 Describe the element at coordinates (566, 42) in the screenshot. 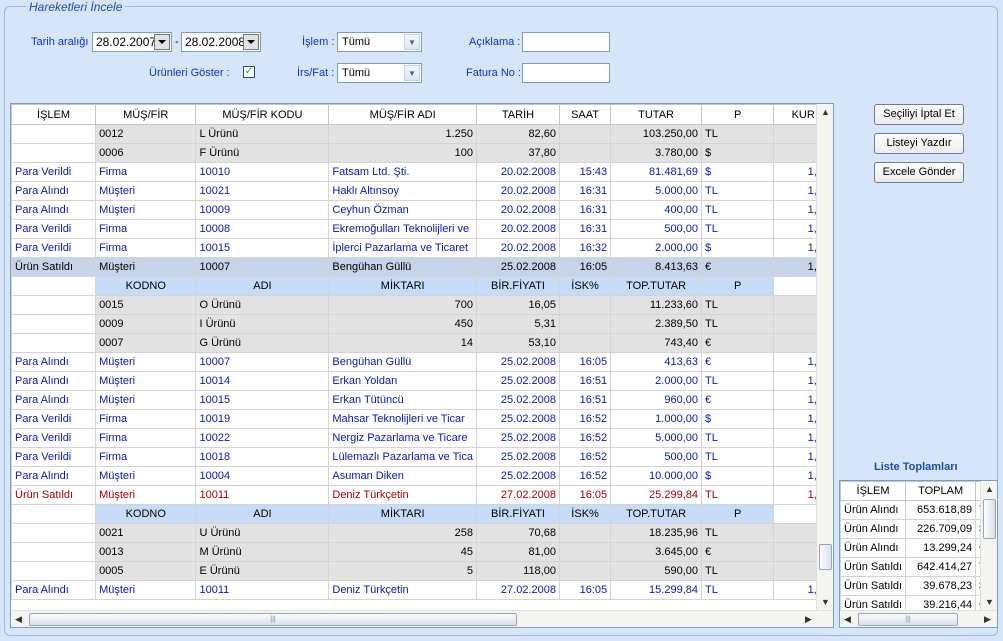

I see `aciklama-input` at that location.